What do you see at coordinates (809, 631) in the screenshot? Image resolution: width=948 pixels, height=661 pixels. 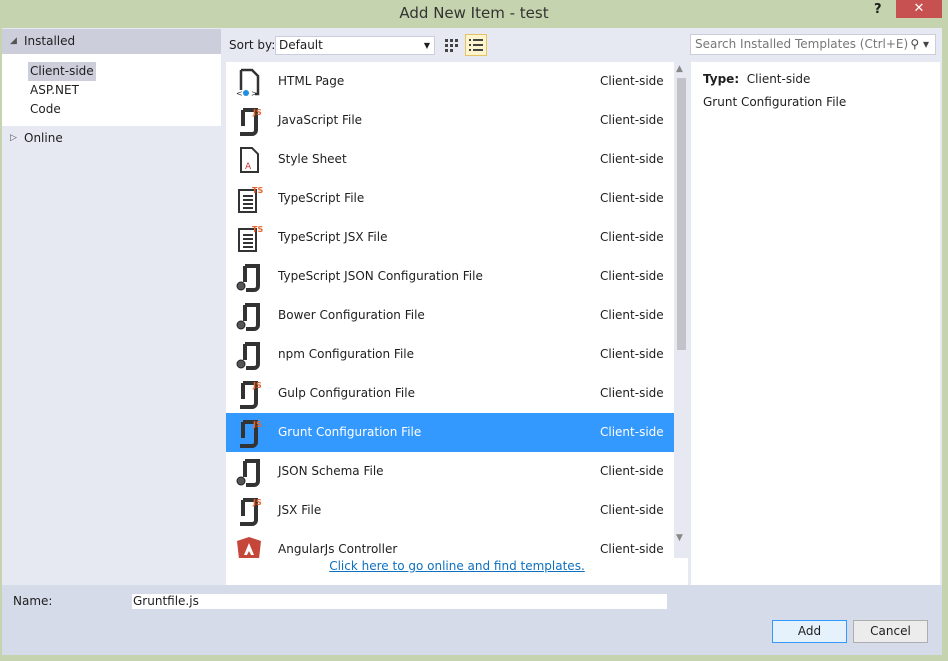 I see `add-button: Add` at bounding box center [809, 631].